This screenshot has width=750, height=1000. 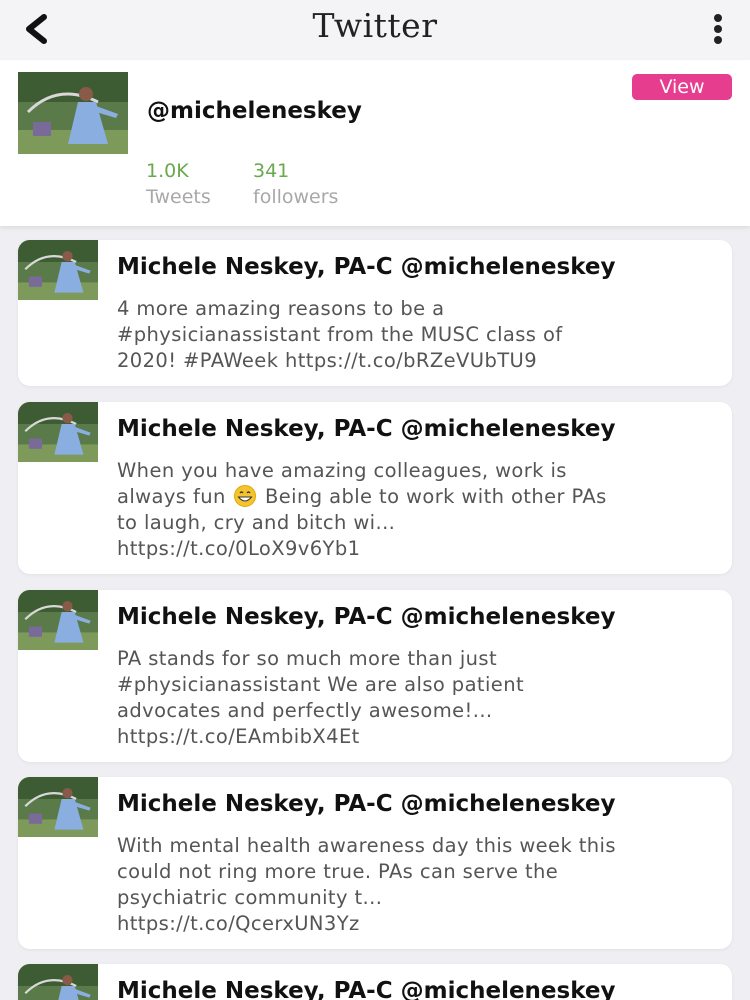 What do you see at coordinates (178, 184) in the screenshot?
I see `tweets-stat: 1.0K Tweets` at bounding box center [178, 184].